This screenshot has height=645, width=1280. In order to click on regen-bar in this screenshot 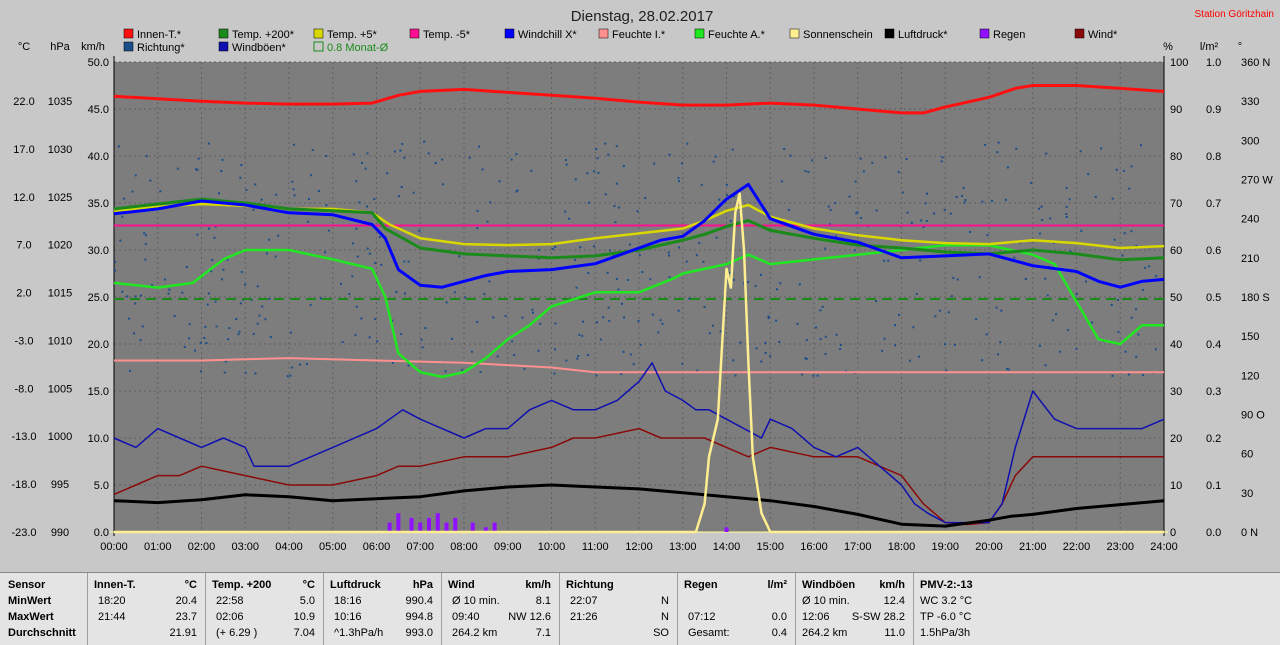, I will do `click(420, 527)`.